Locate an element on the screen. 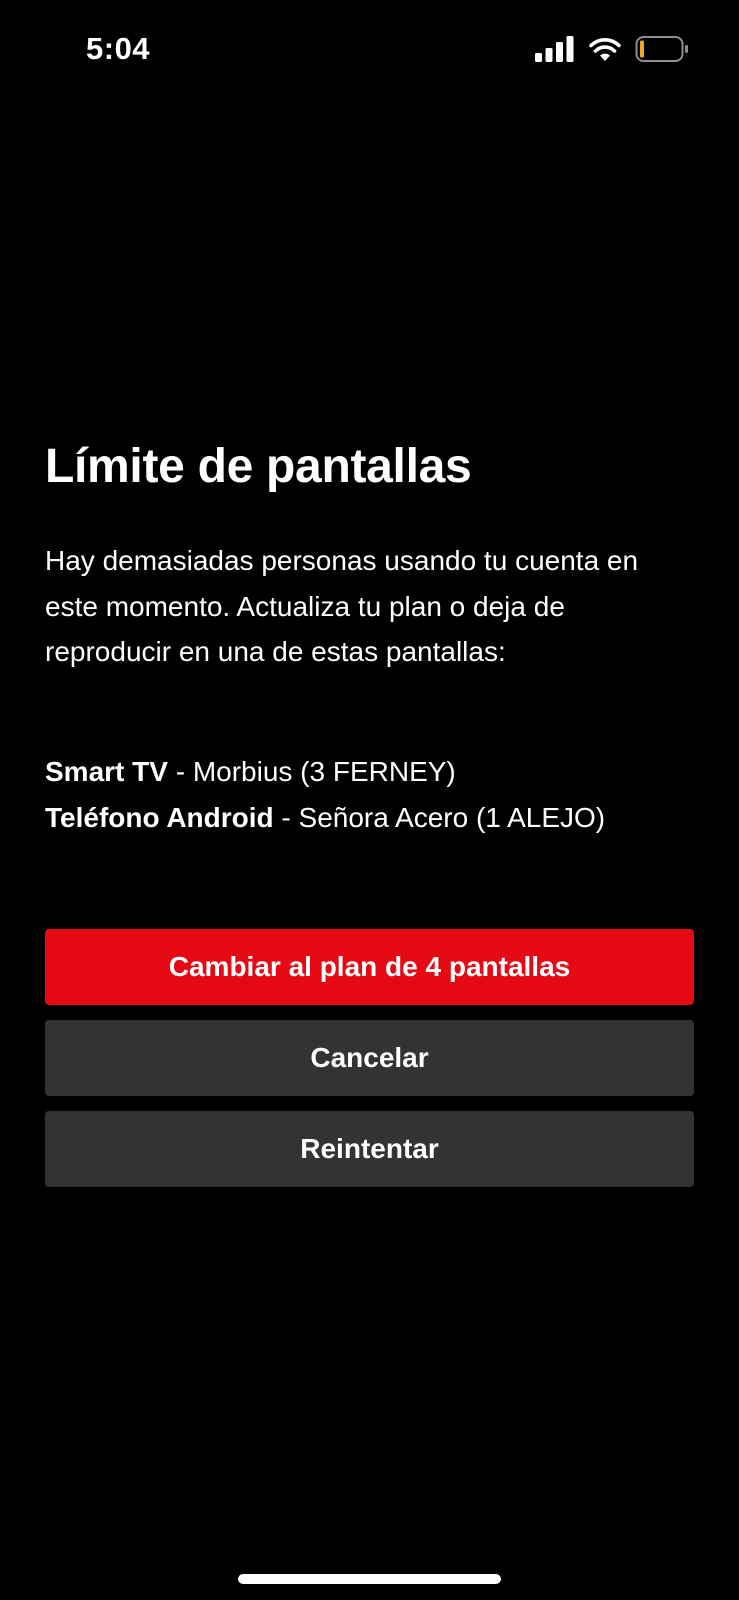  device-row: Smart TV - Morbius (3 FERNEY) is located at coordinates (370, 772).